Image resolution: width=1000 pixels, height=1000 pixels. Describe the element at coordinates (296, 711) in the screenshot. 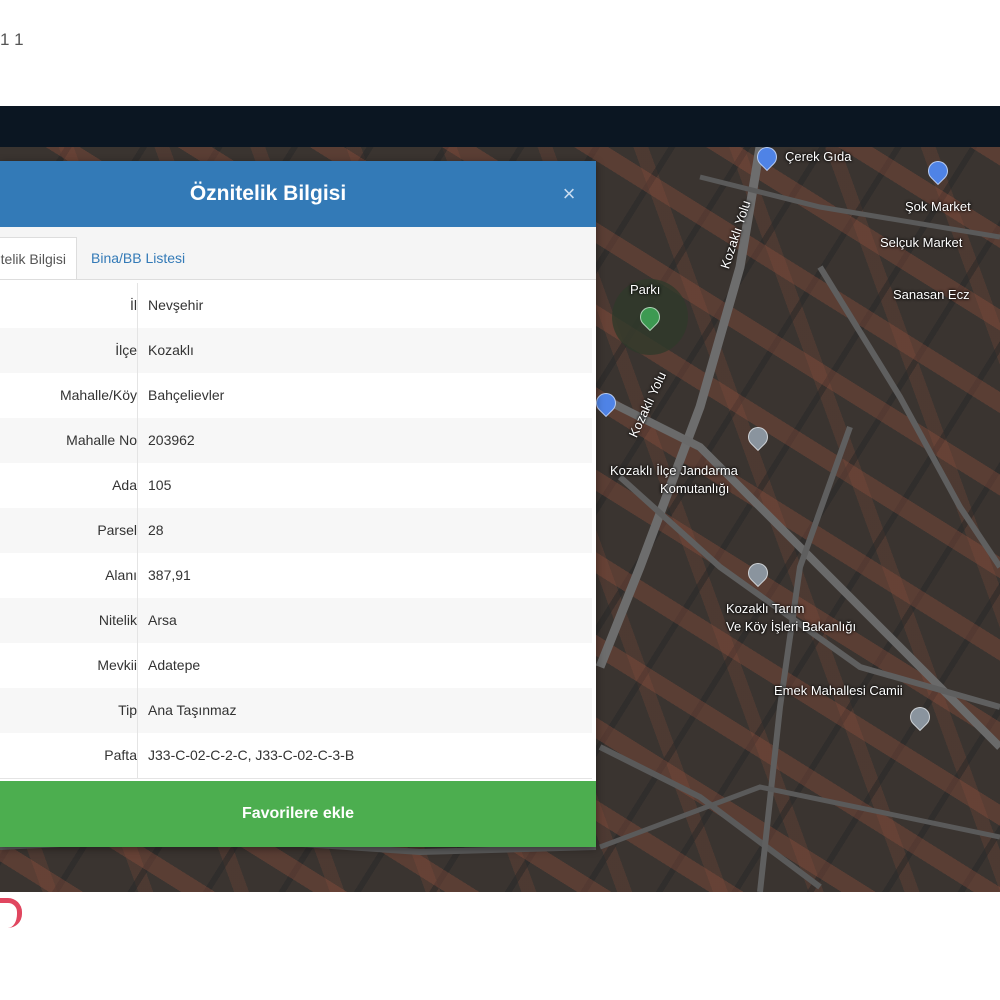

I see `table-row: Tip Ana Taşınmaz` at that location.